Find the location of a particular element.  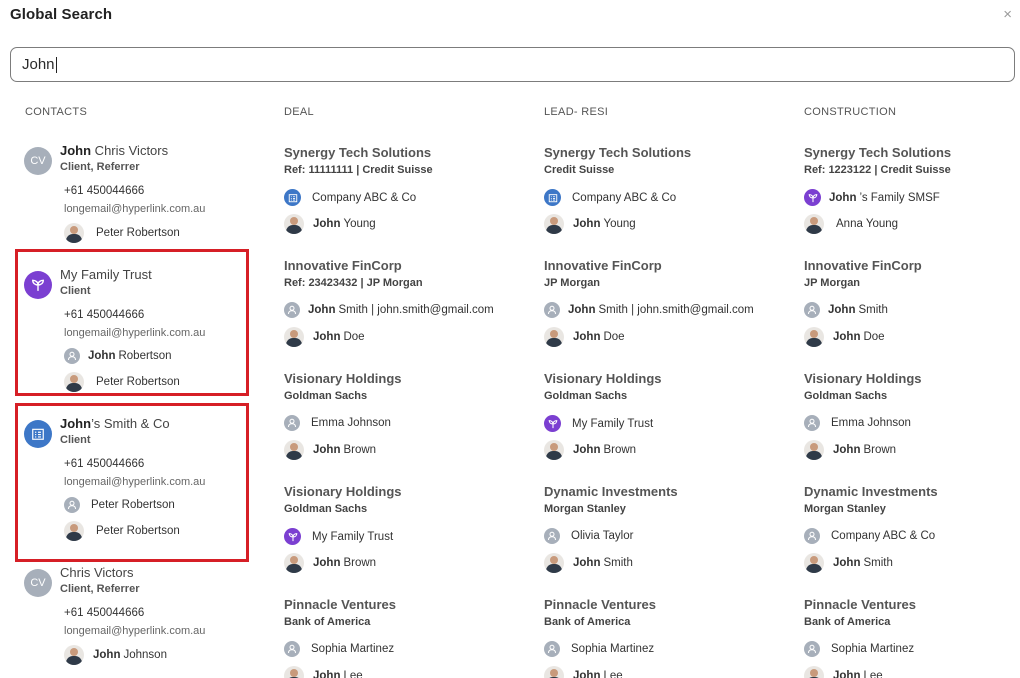

linked-person: John Robertson is located at coordinates (118, 356).